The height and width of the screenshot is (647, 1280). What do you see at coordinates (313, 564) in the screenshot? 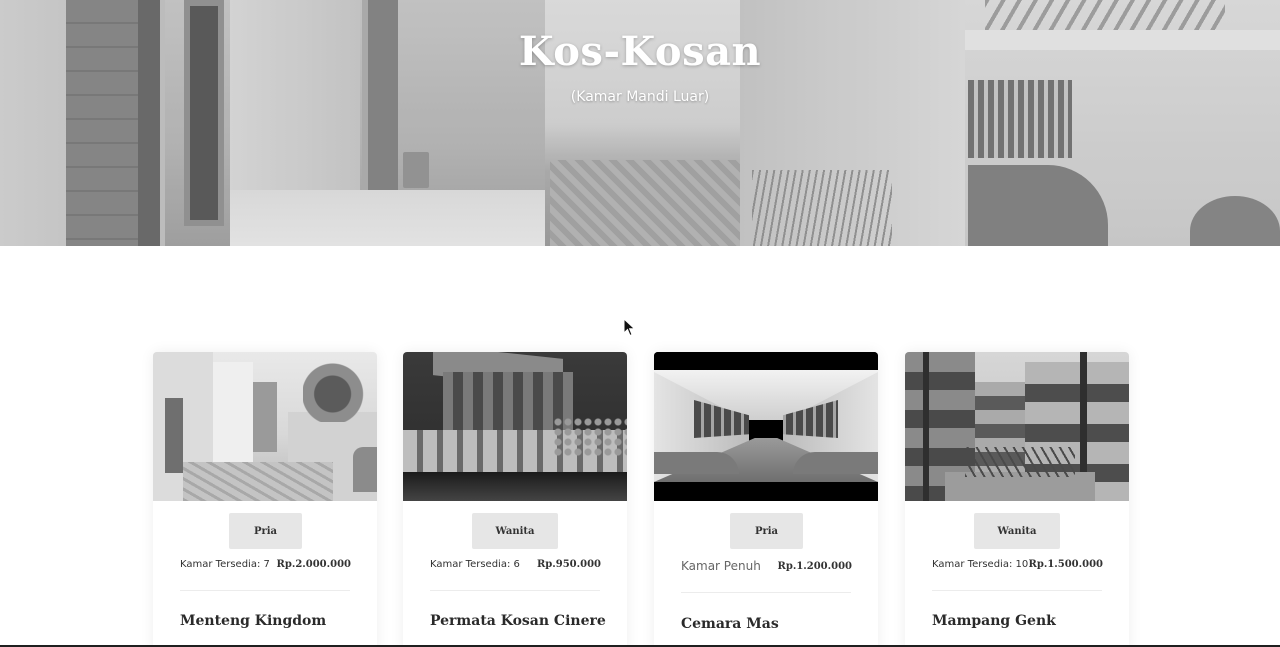
I see `price-text: Rp.2.000.000` at bounding box center [313, 564].